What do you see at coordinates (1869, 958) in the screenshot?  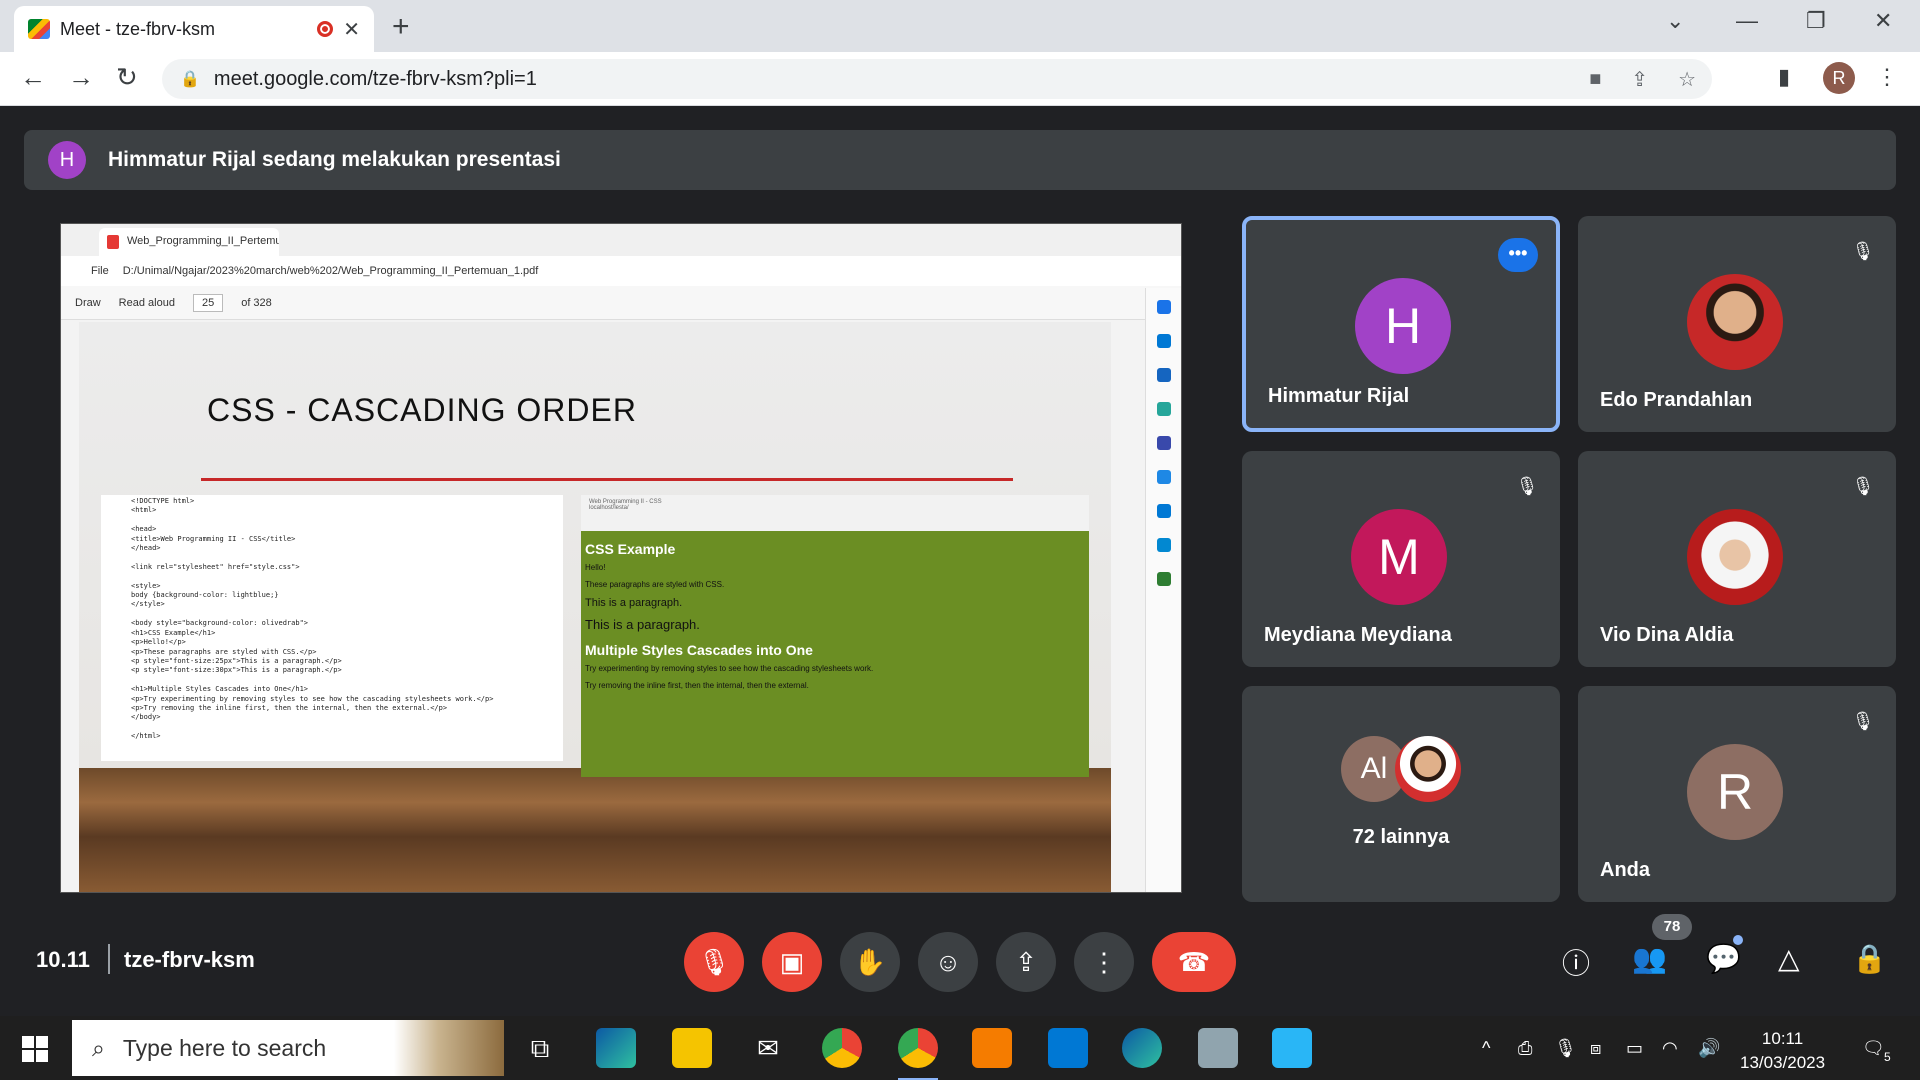 I see `host-controls-icon: 🔒` at bounding box center [1869, 958].